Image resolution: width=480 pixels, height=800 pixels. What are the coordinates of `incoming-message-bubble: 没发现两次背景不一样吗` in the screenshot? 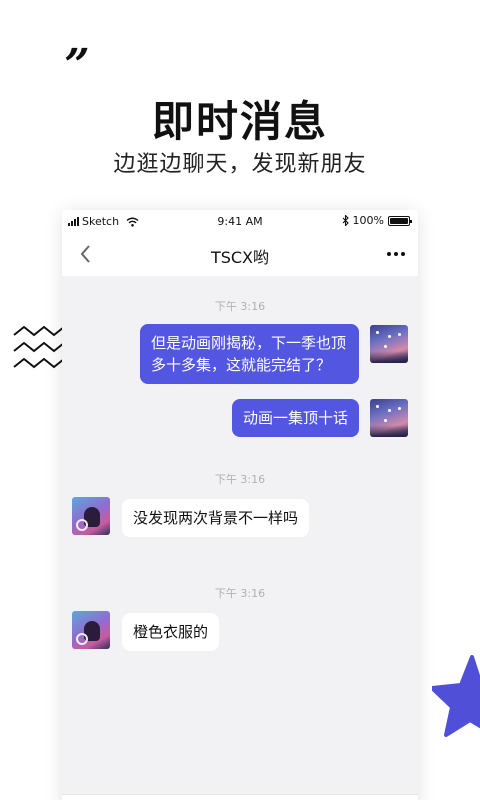 It's located at (216, 518).